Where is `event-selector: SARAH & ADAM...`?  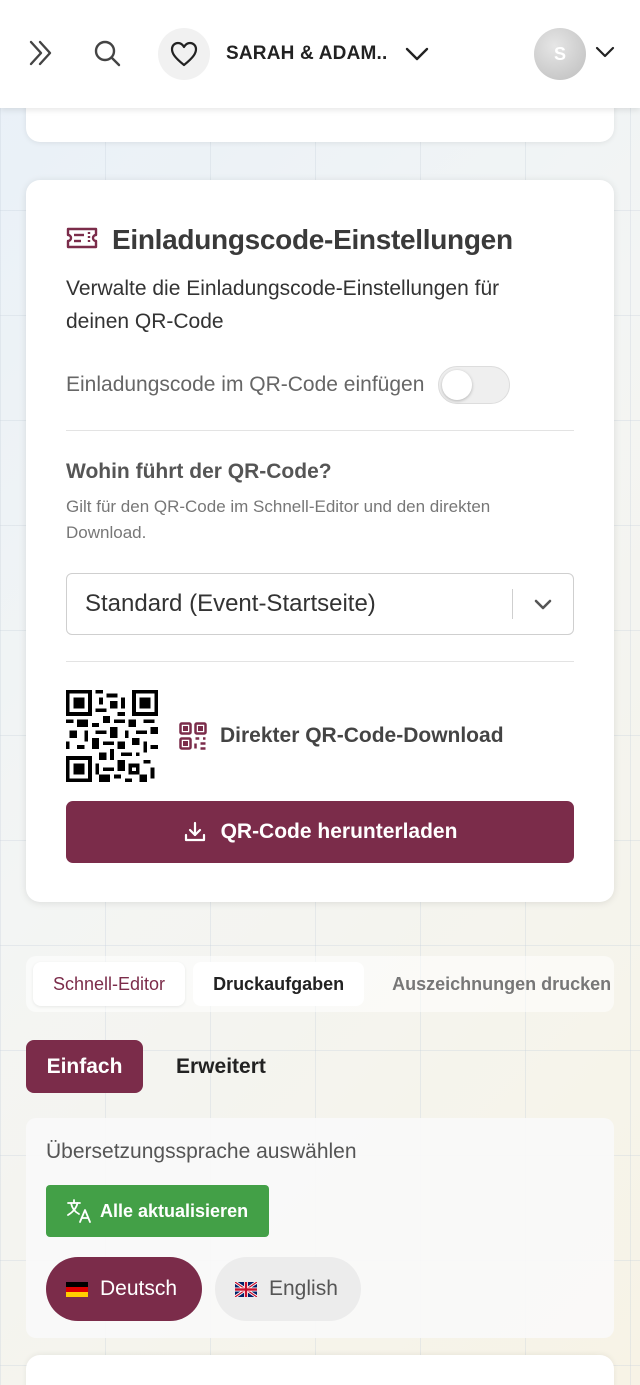
event-selector: SARAH & ADAM... is located at coordinates (295, 54).